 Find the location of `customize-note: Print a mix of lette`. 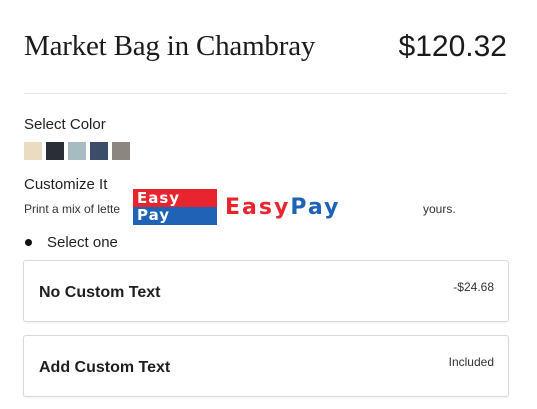

customize-note: Print a mix of lette is located at coordinates (72, 209).